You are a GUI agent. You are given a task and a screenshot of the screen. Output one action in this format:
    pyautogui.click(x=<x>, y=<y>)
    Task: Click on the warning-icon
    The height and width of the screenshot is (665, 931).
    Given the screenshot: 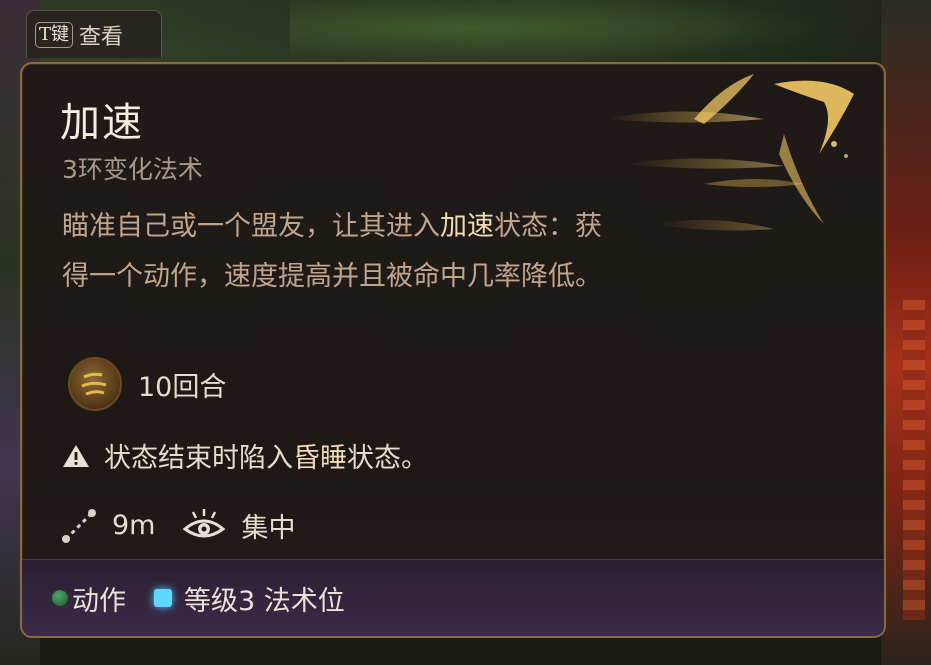 What is the action you would take?
    pyautogui.click(x=76, y=455)
    